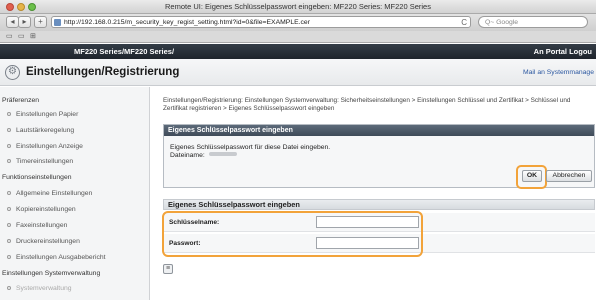  I want to click on reload-icon: C, so click(464, 22).